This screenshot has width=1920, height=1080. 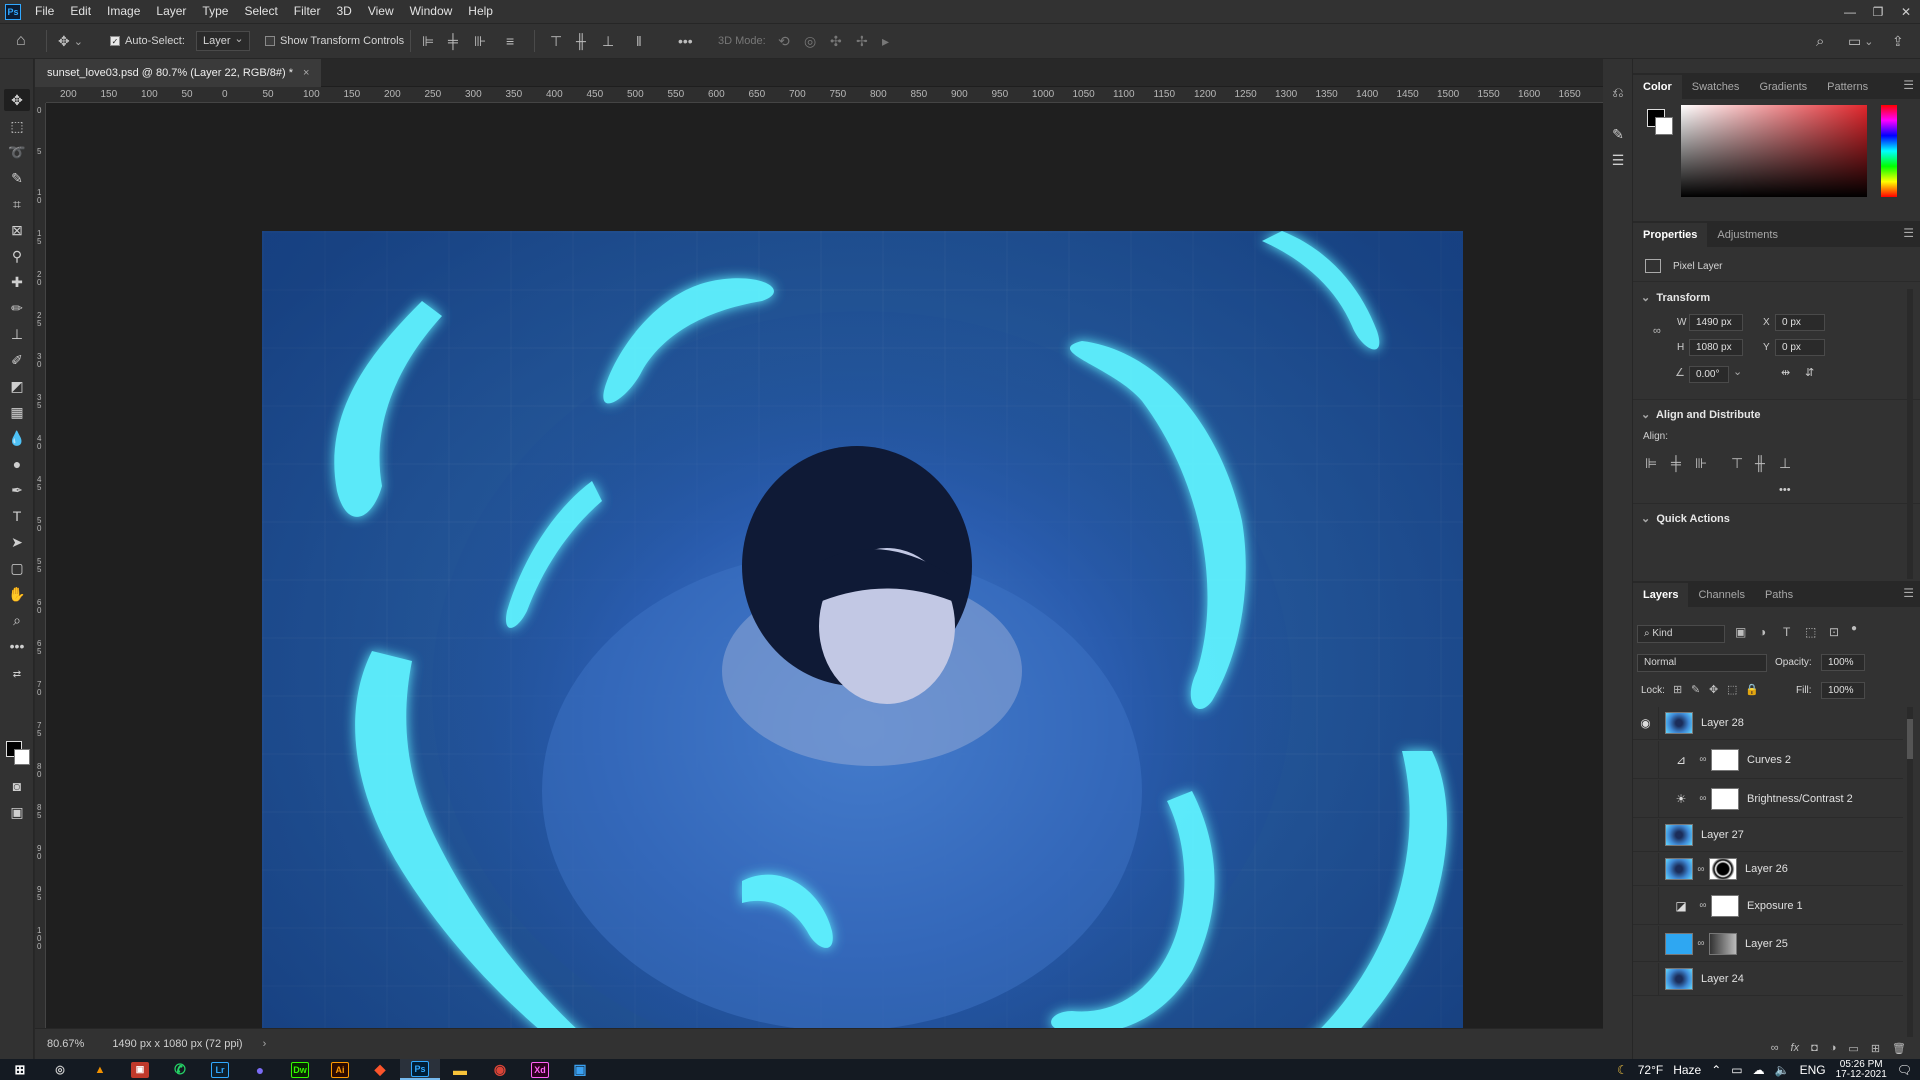 I want to click on menu-3d: 3D, so click(x=343, y=11).